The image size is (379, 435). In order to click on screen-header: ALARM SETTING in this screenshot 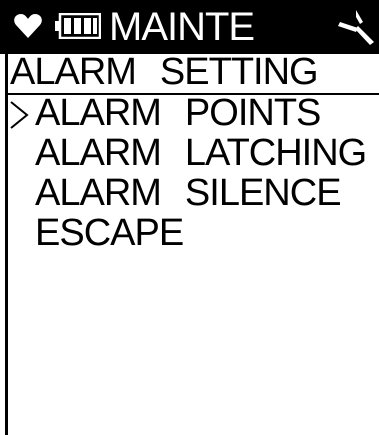, I will do `click(193, 73)`.